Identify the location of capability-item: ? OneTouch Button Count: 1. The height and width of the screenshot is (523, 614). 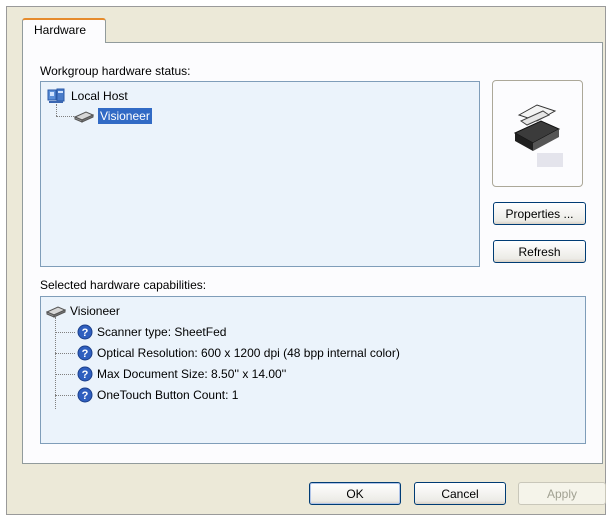
(157, 395).